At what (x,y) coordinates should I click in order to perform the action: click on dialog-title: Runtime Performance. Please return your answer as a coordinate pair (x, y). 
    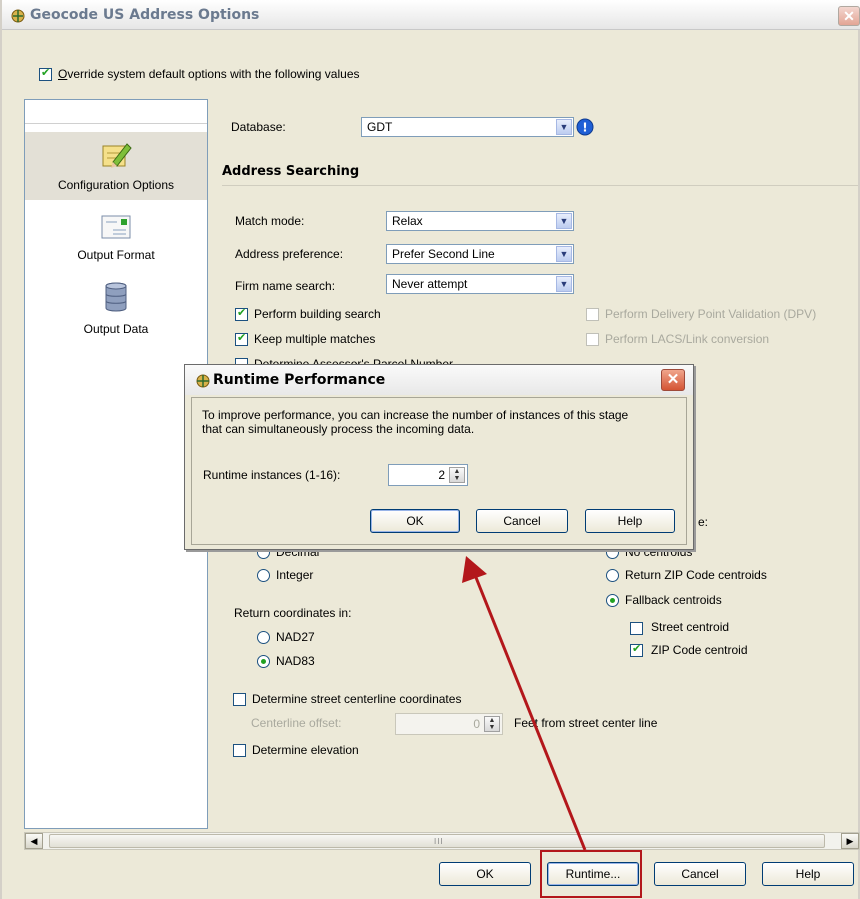
    Looking at the image, I should click on (299, 380).